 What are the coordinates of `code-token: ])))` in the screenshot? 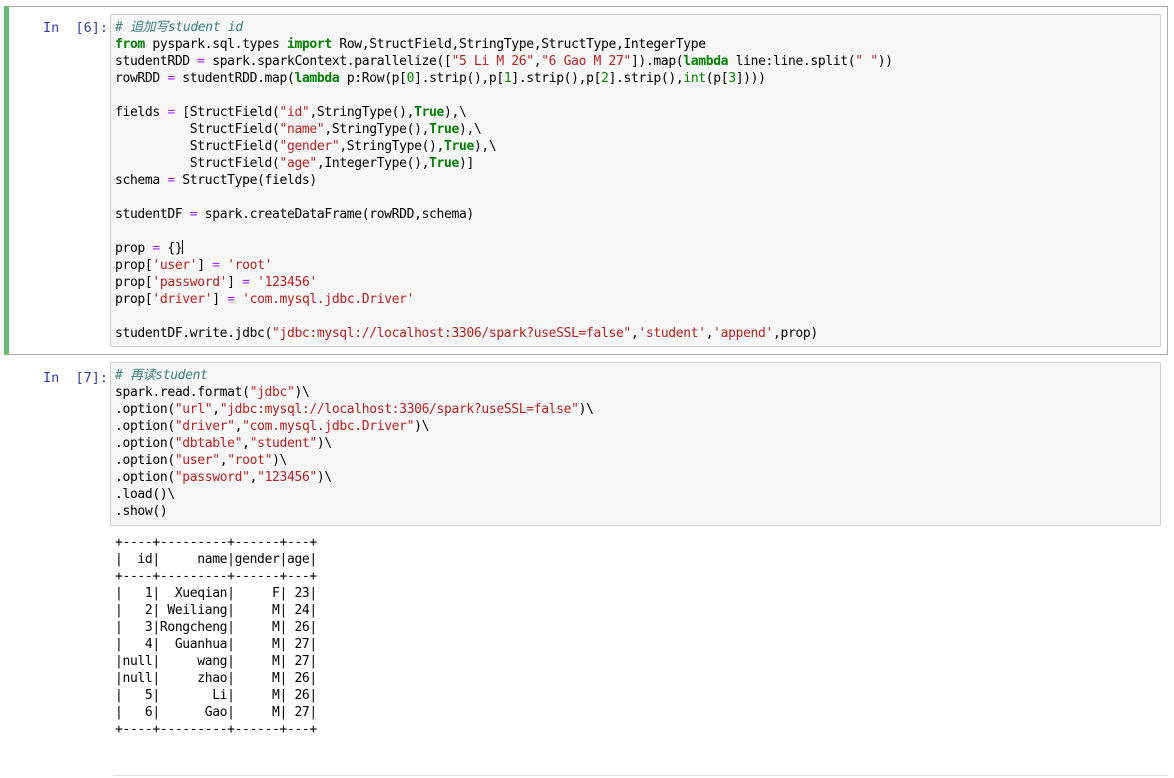 It's located at (750, 78).